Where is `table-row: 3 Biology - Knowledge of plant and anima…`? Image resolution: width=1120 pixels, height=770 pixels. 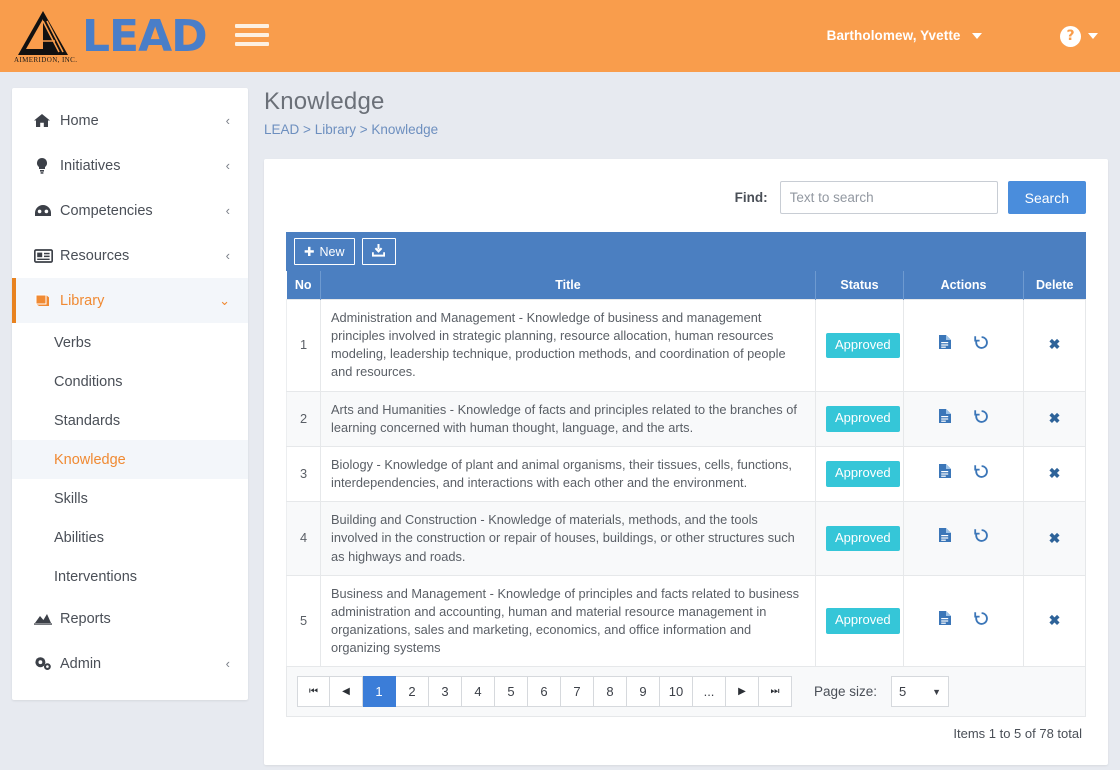
table-row: 3 Biology - Knowledge of plant and anima… is located at coordinates (686, 474).